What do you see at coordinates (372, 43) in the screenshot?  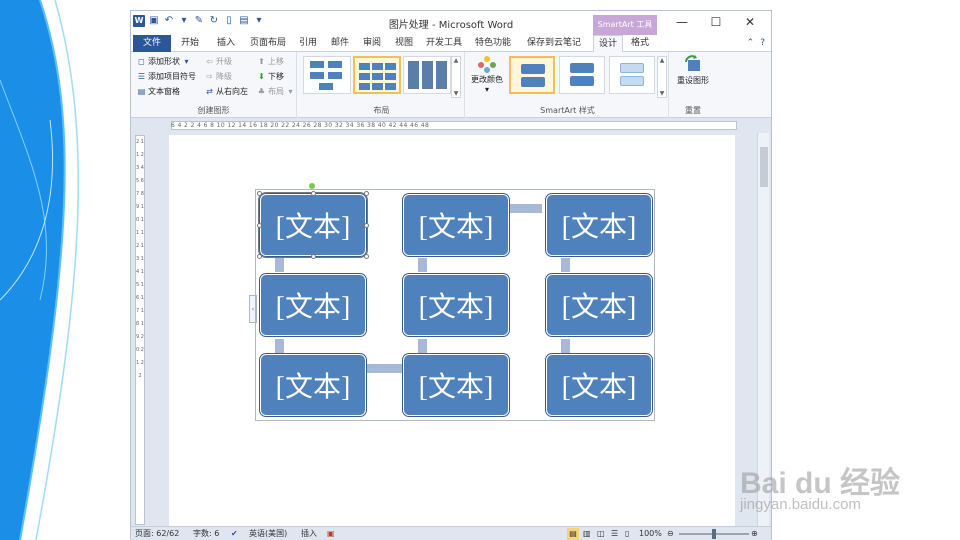 I see `tab-review: 审阅` at bounding box center [372, 43].